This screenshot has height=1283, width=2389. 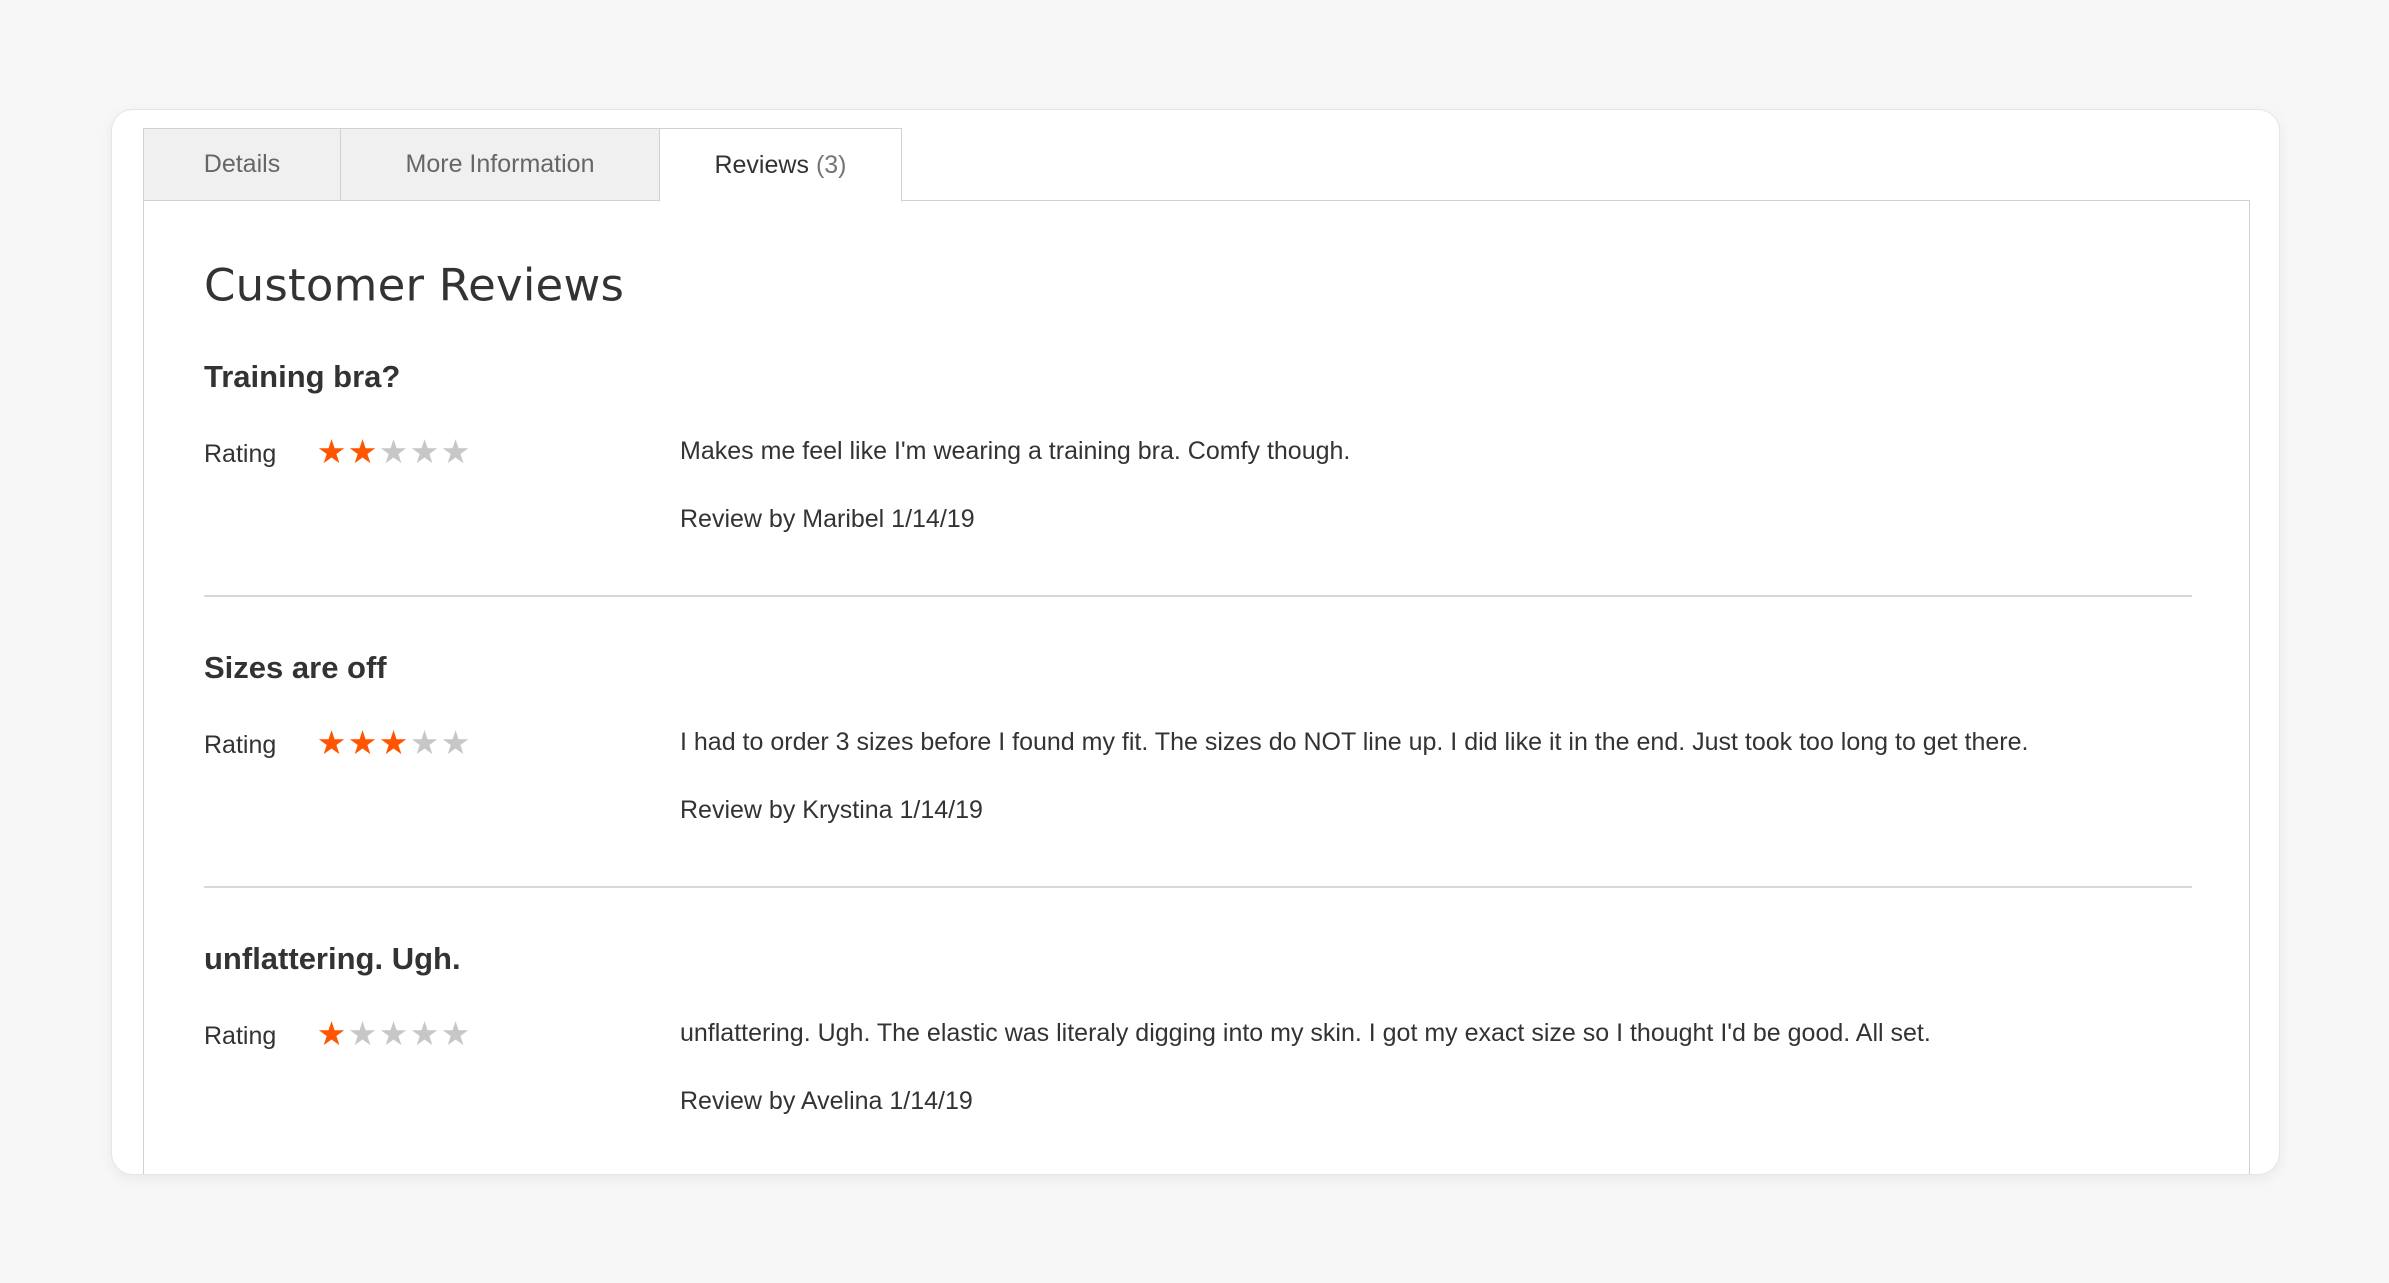 I want to click on tab-more-information-label: More Information, so click(x=500, y=164).